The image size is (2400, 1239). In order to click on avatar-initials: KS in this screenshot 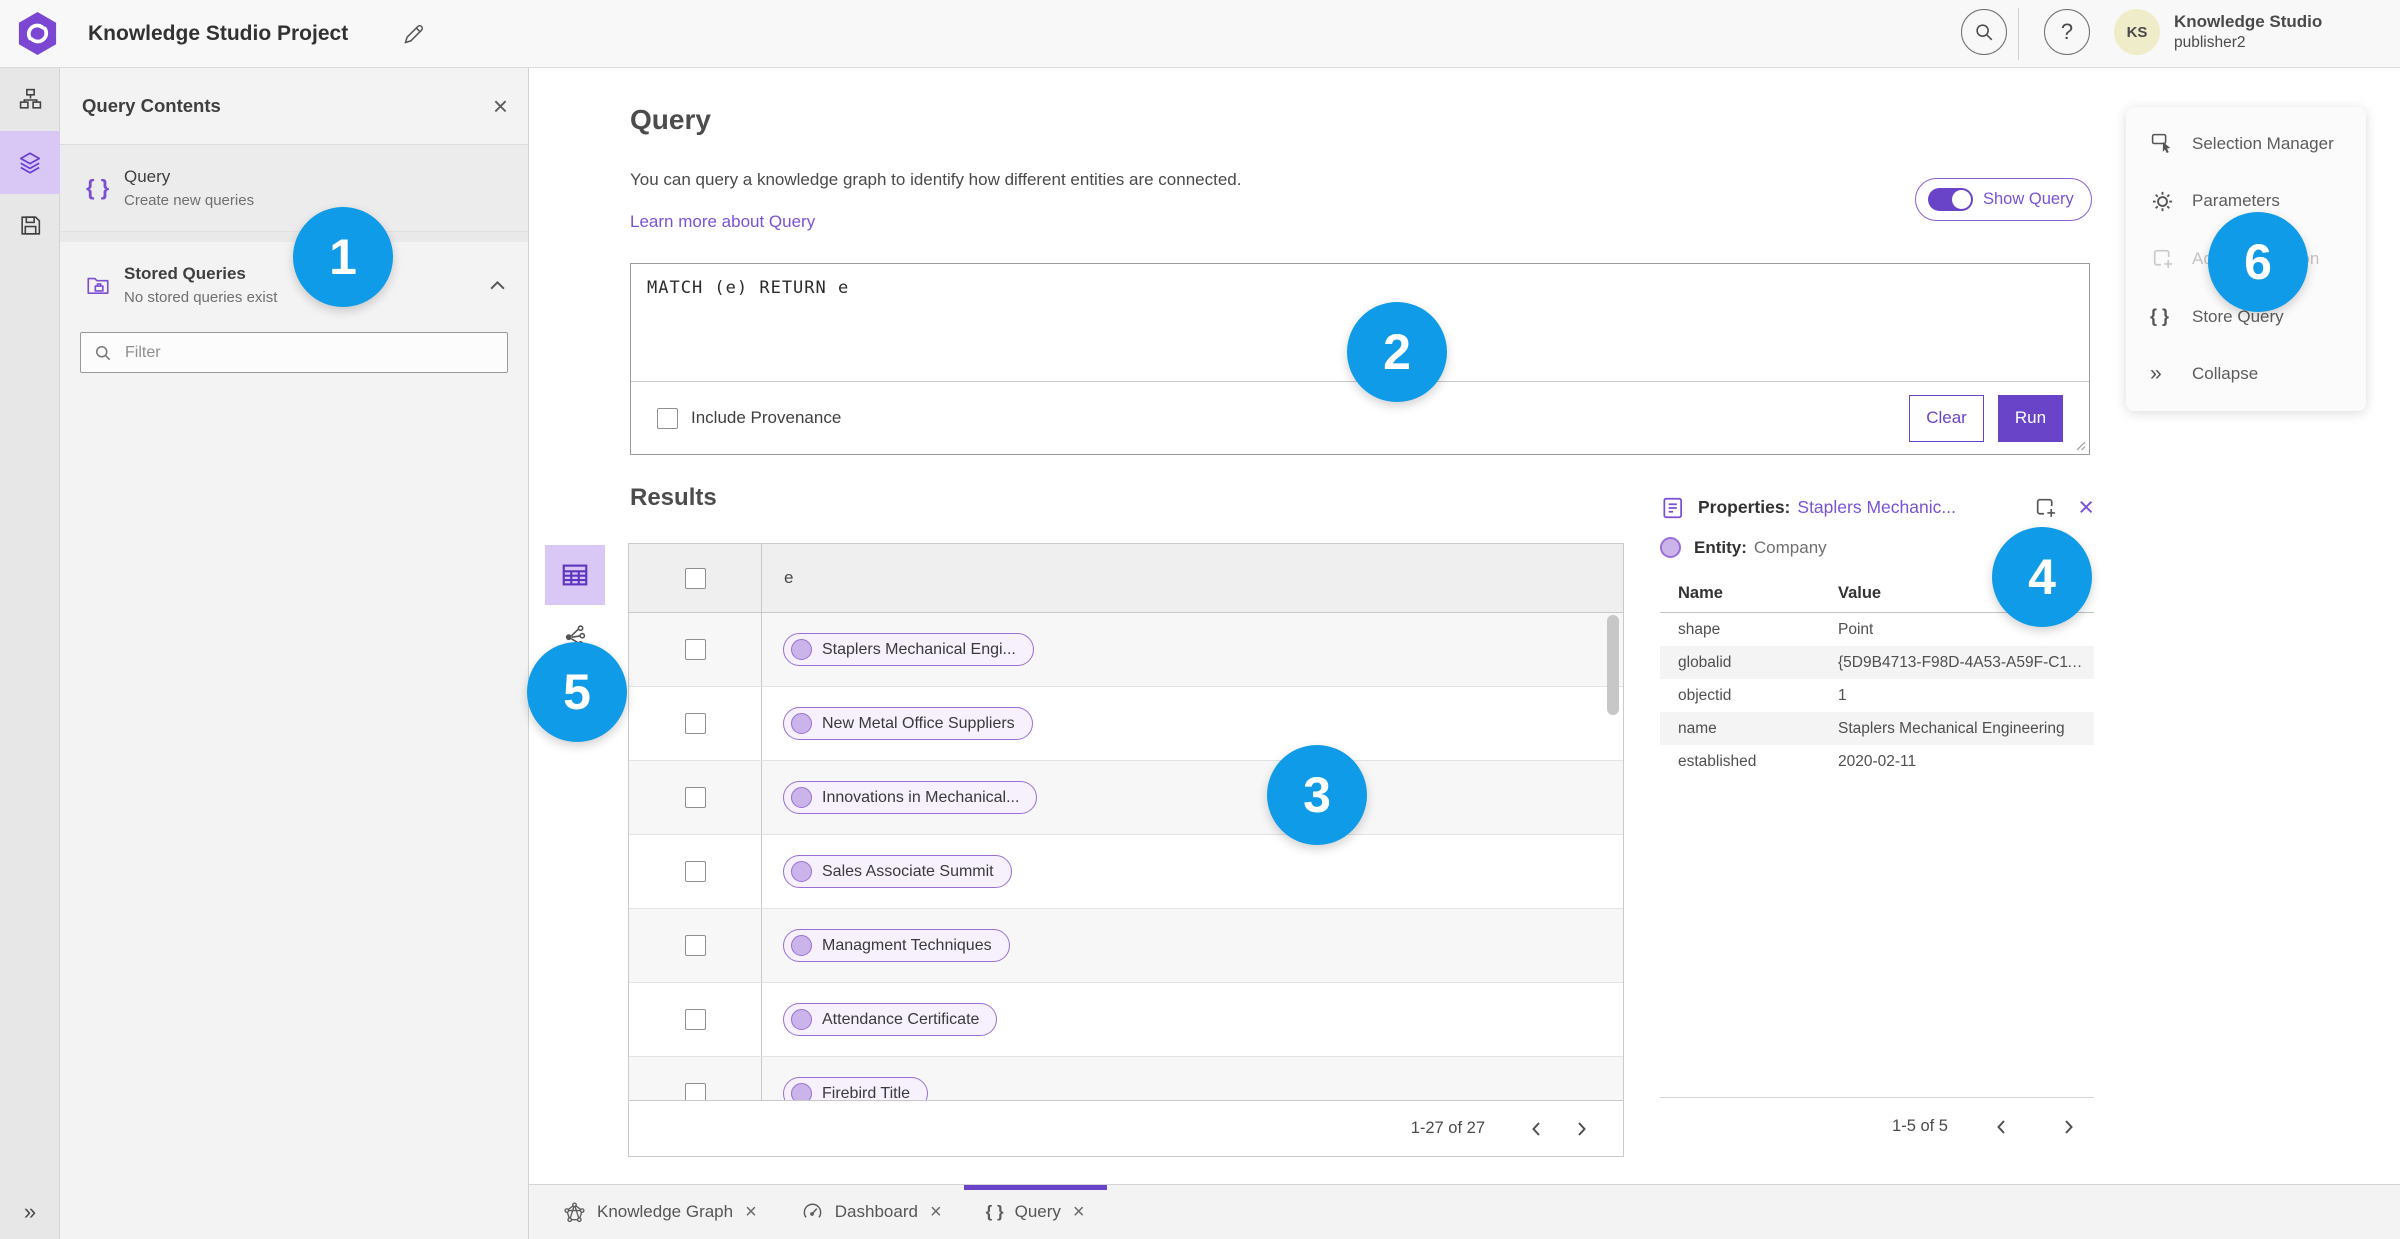, I will do `click(2137, 32)`.